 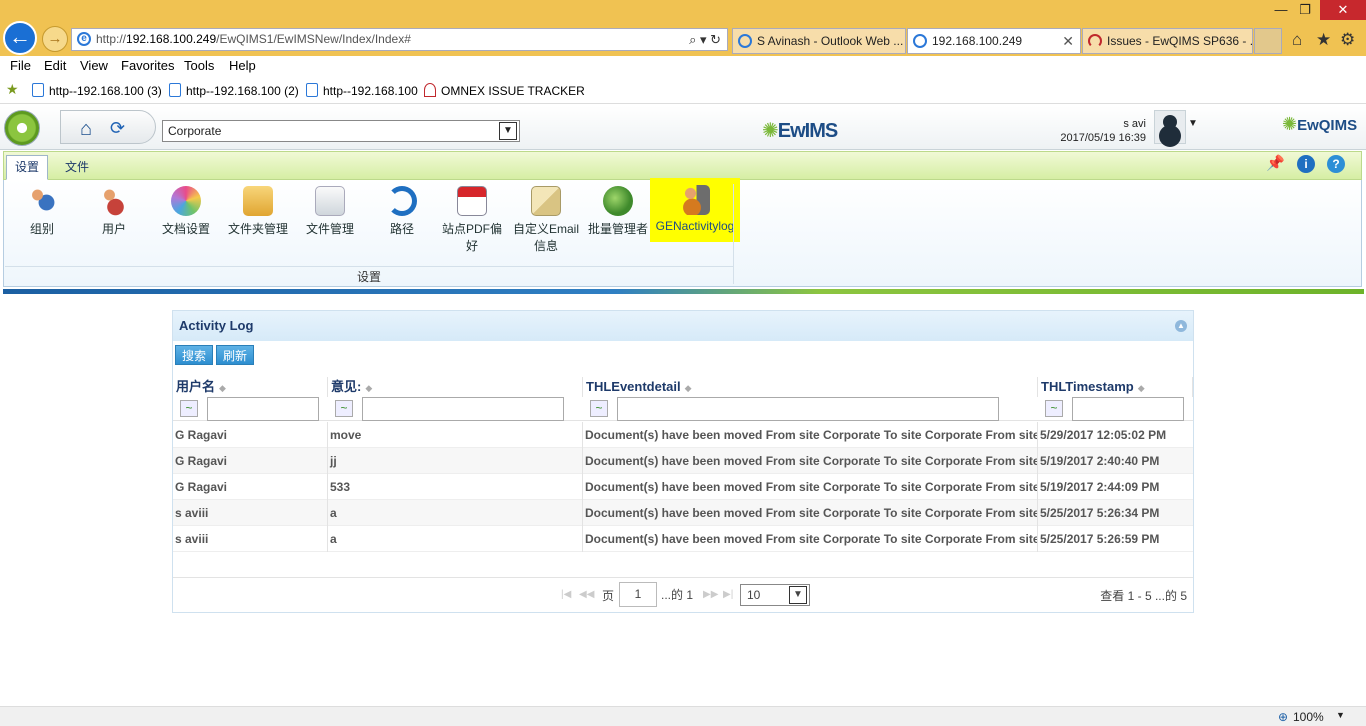 What do you see at coordinates (362, 90) in the screenshot?
I see `favorite-link: http--192.168.100` at bounding box center [362, 90].